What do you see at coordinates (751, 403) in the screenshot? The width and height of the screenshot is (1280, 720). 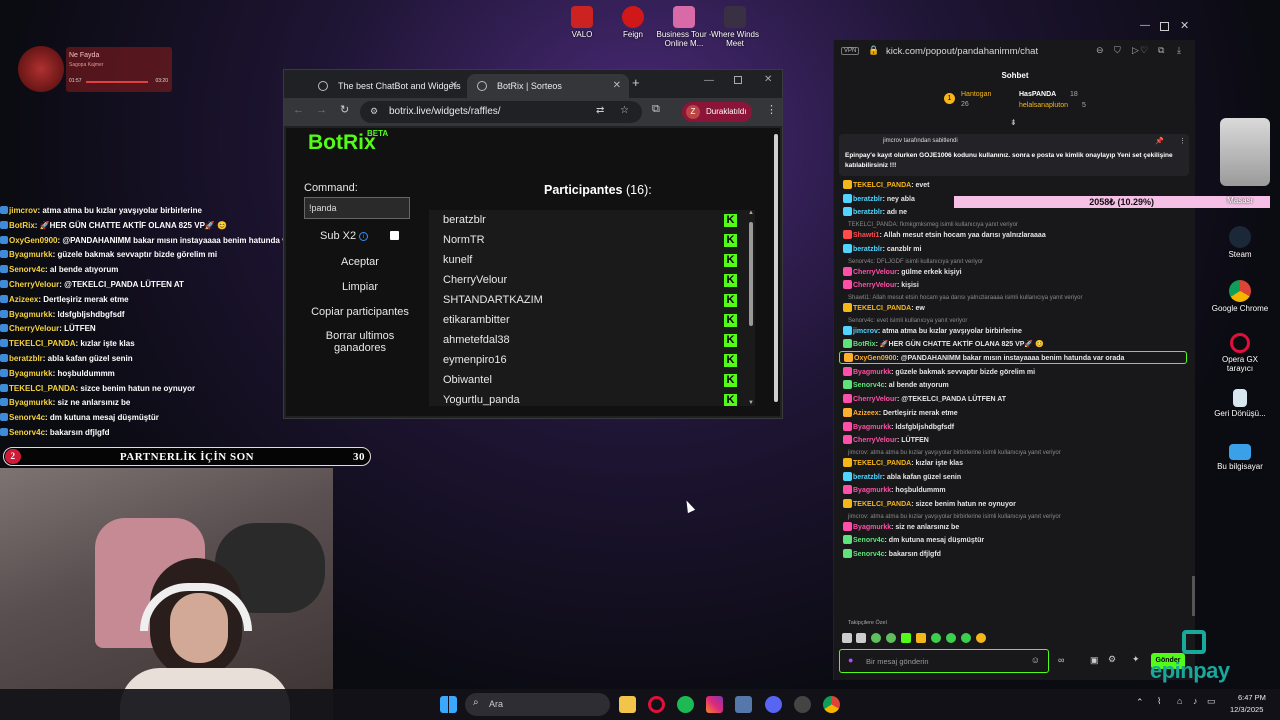 I see `scroll-down-icon: ▼` at bounding box center [751, 403].